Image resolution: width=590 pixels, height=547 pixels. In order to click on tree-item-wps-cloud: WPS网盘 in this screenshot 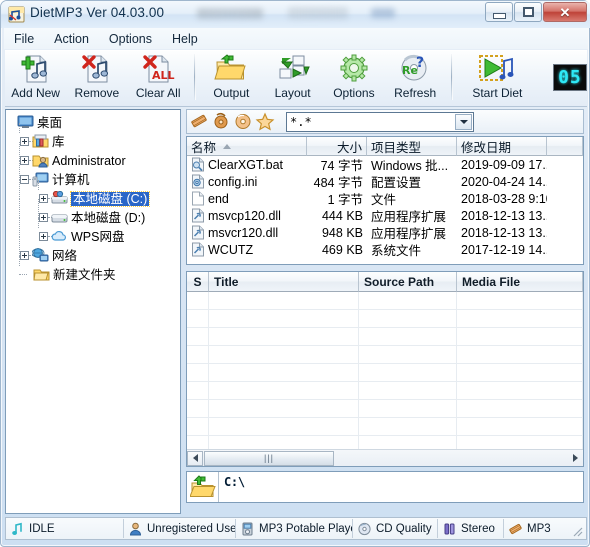, I will do `click(94, 232)`.